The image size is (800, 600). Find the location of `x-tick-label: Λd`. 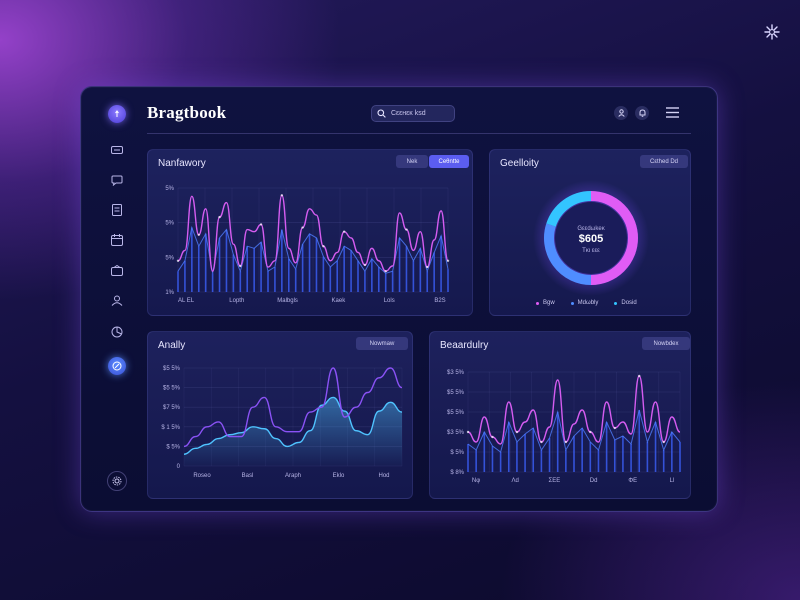

x-tick-label: Λd is located at coordinates (515, 481).